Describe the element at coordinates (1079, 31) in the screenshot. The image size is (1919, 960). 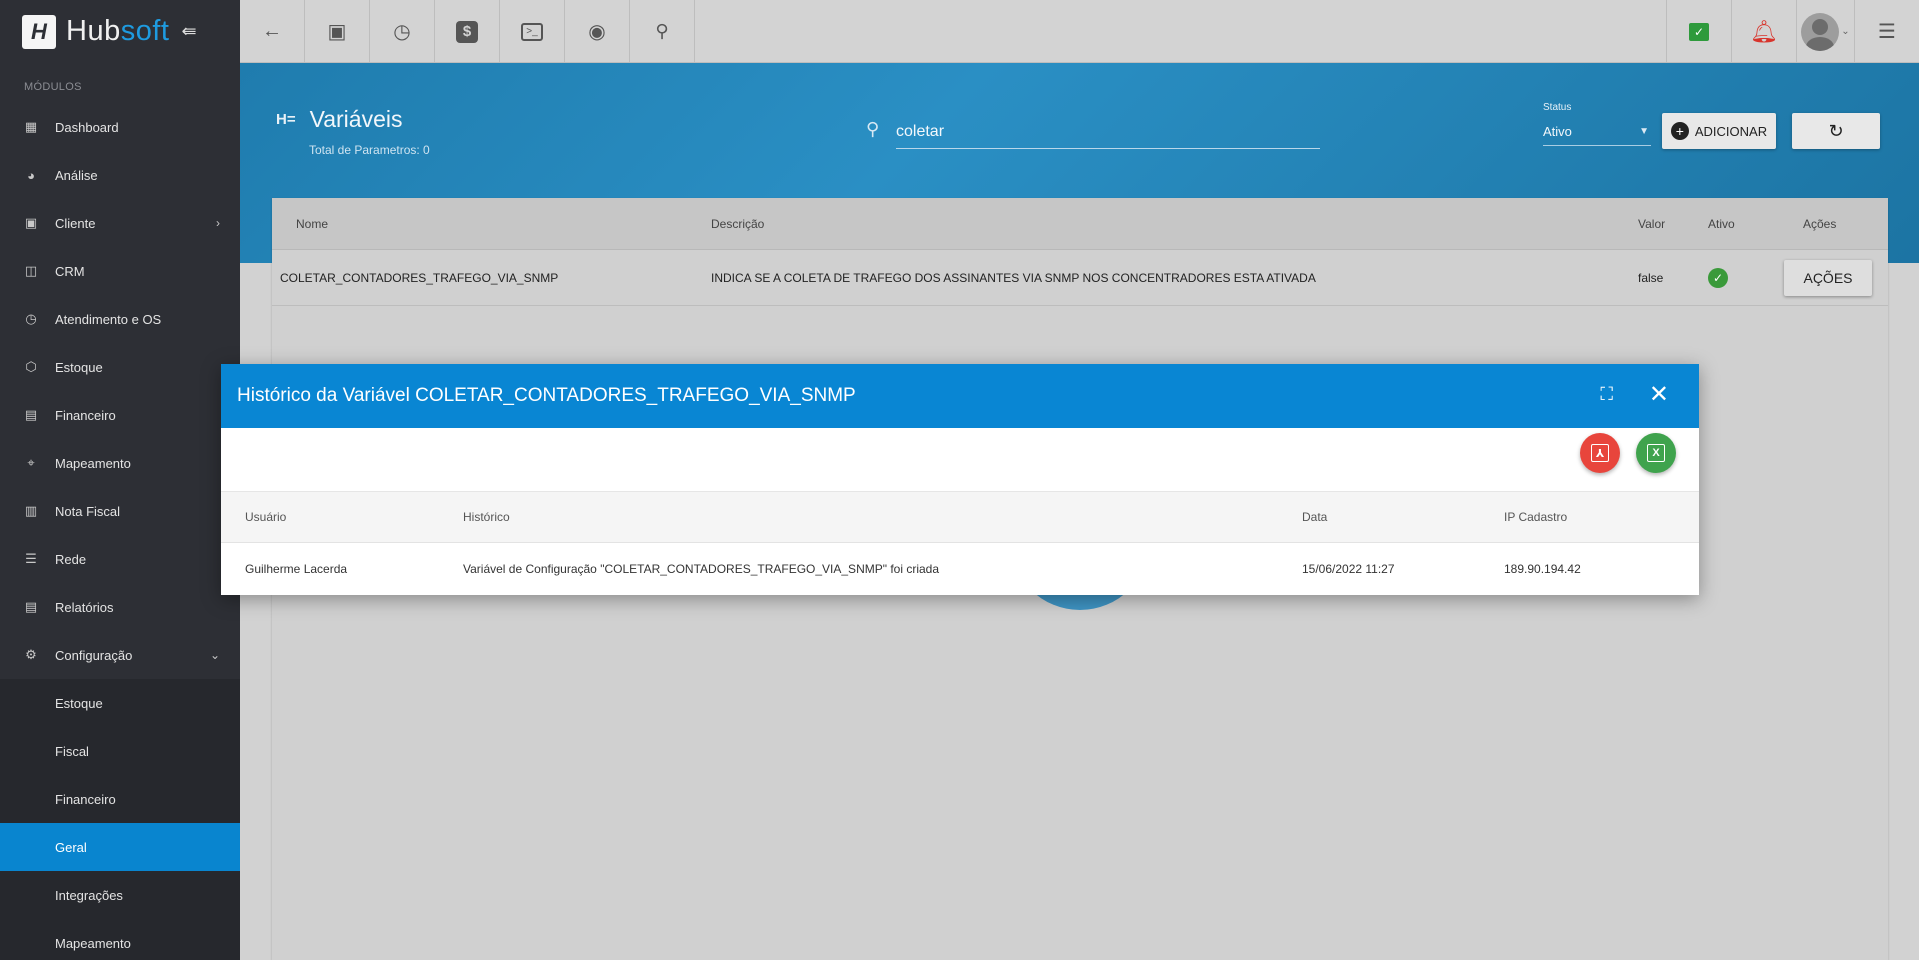
I see `topbar: ← ▣ ◷ $ >_ ◉ ⚲ ✓ 🔔︎ ⌄ ☰` at that location.